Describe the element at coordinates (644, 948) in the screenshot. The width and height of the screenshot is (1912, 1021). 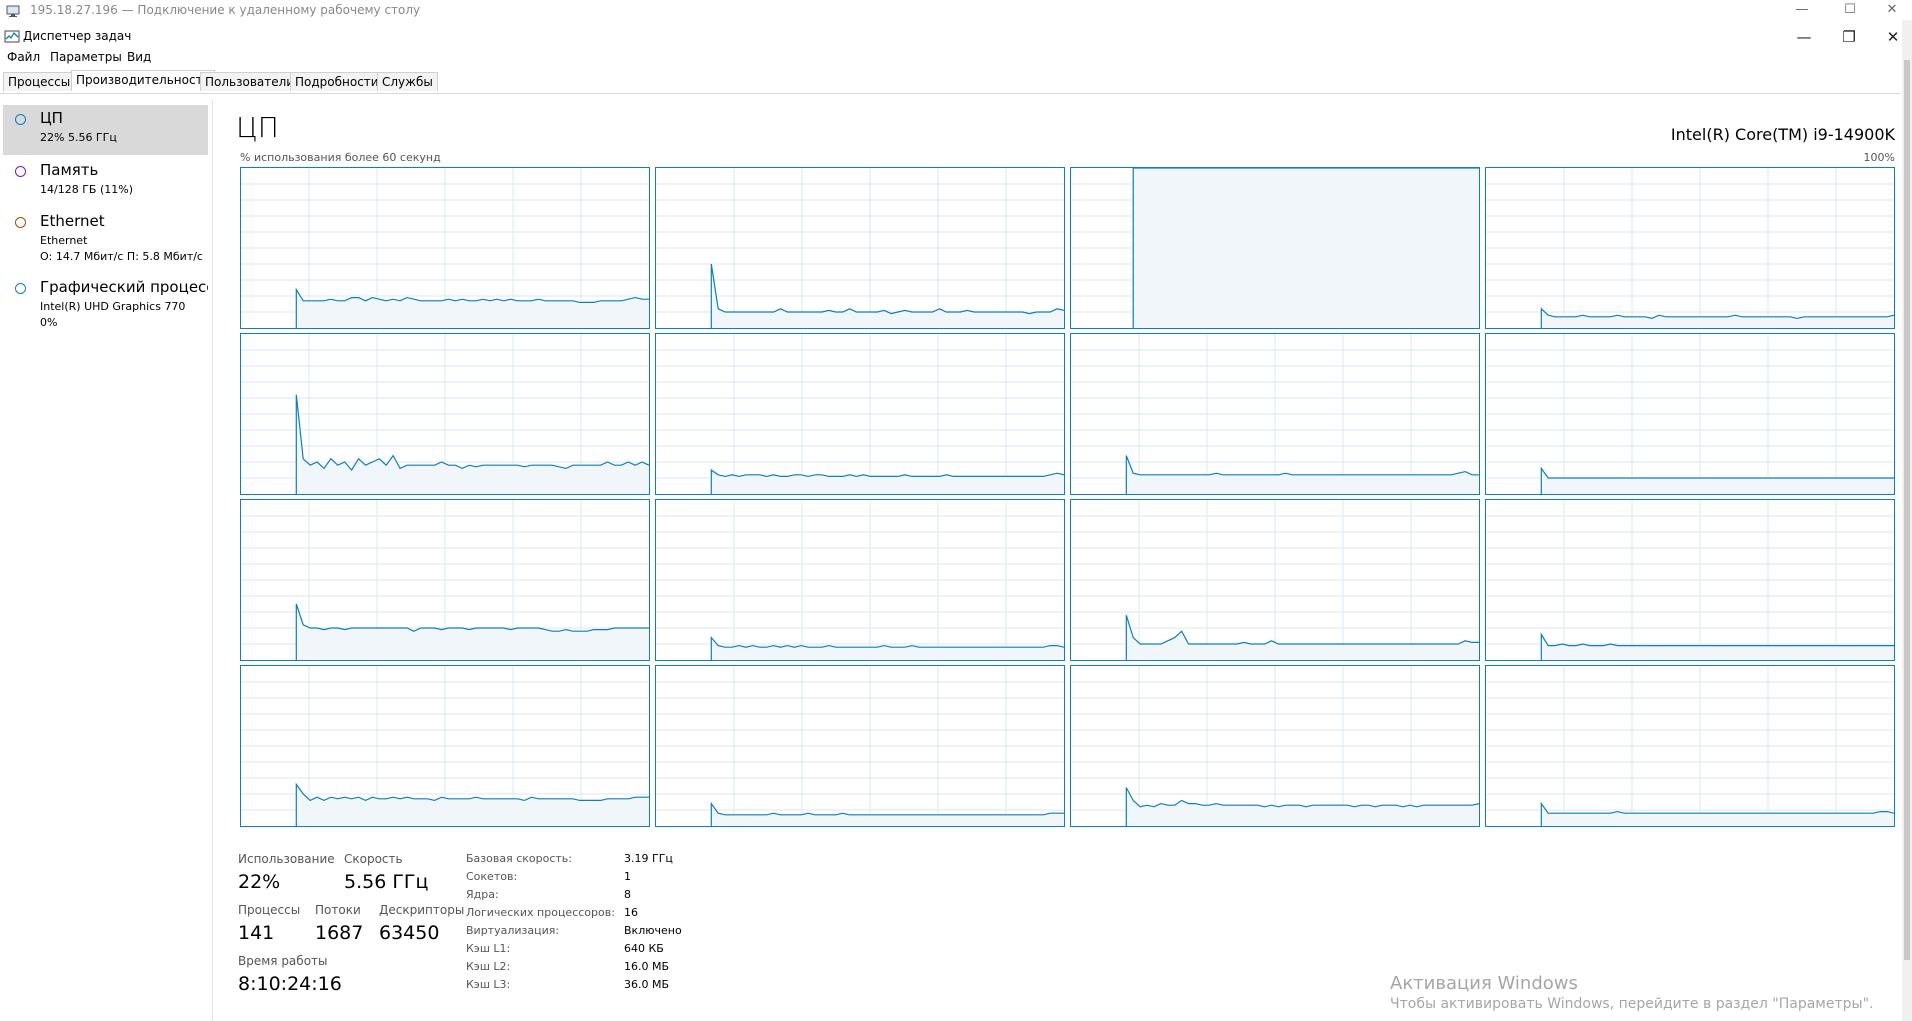
I see `spec-value: 640 КБ` at that location.